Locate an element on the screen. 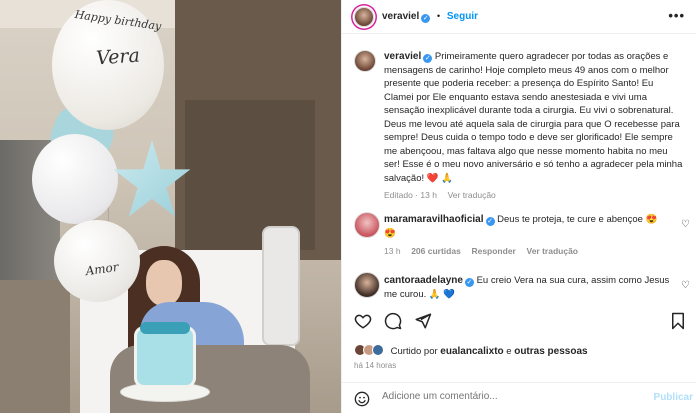 The image size is (696, 413). balloon-text-vera: Vera is located at coordinates (118, 57).